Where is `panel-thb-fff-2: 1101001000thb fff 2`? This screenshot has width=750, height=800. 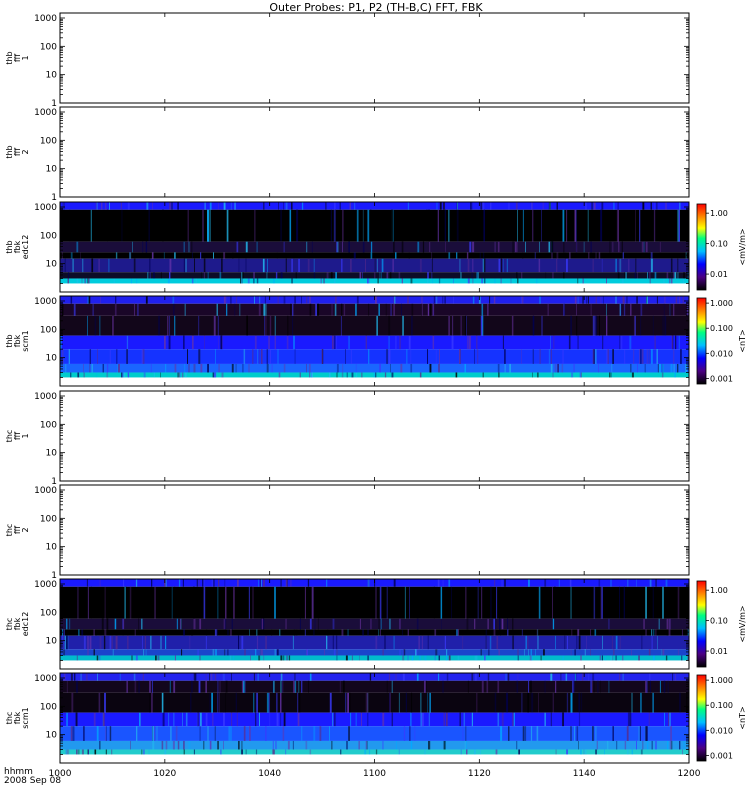
panel-thb-fff-2: 1101001000thb fff 2 is located at coordinates (347, 154).